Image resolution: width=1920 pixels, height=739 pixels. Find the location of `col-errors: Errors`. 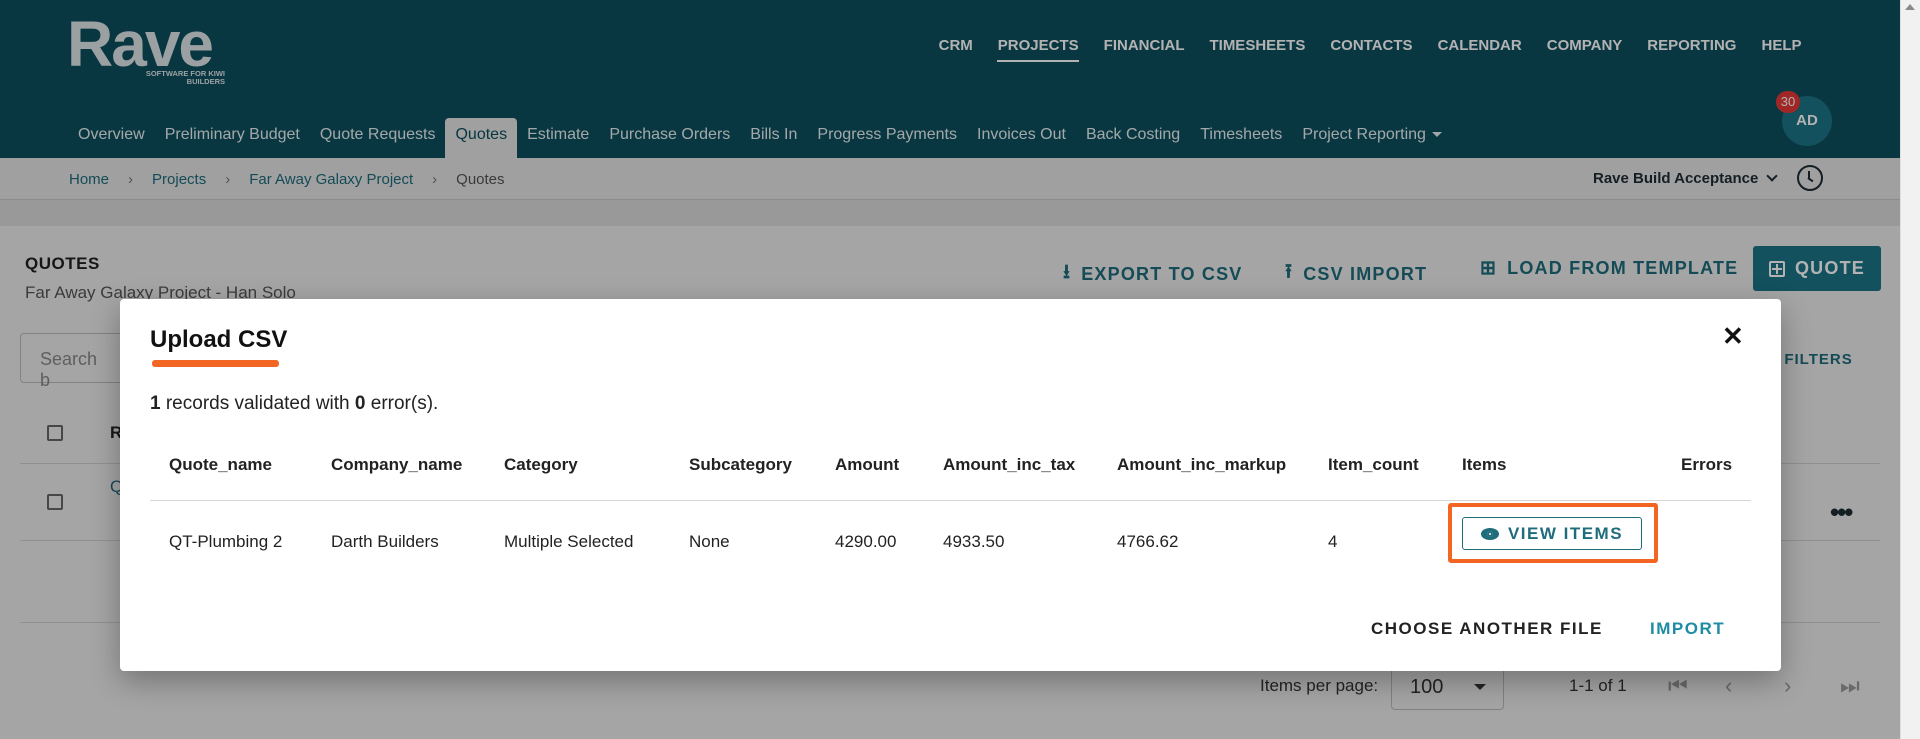

col-errors: Errors is located at coordinates (1707, 464).